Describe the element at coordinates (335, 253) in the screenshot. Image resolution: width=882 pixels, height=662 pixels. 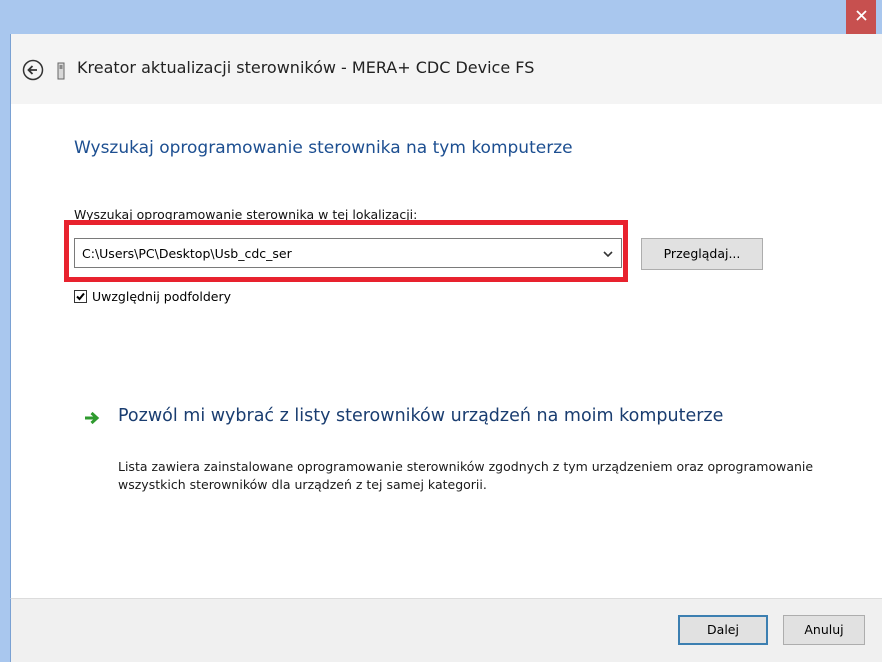
I see `path-input` at that location.